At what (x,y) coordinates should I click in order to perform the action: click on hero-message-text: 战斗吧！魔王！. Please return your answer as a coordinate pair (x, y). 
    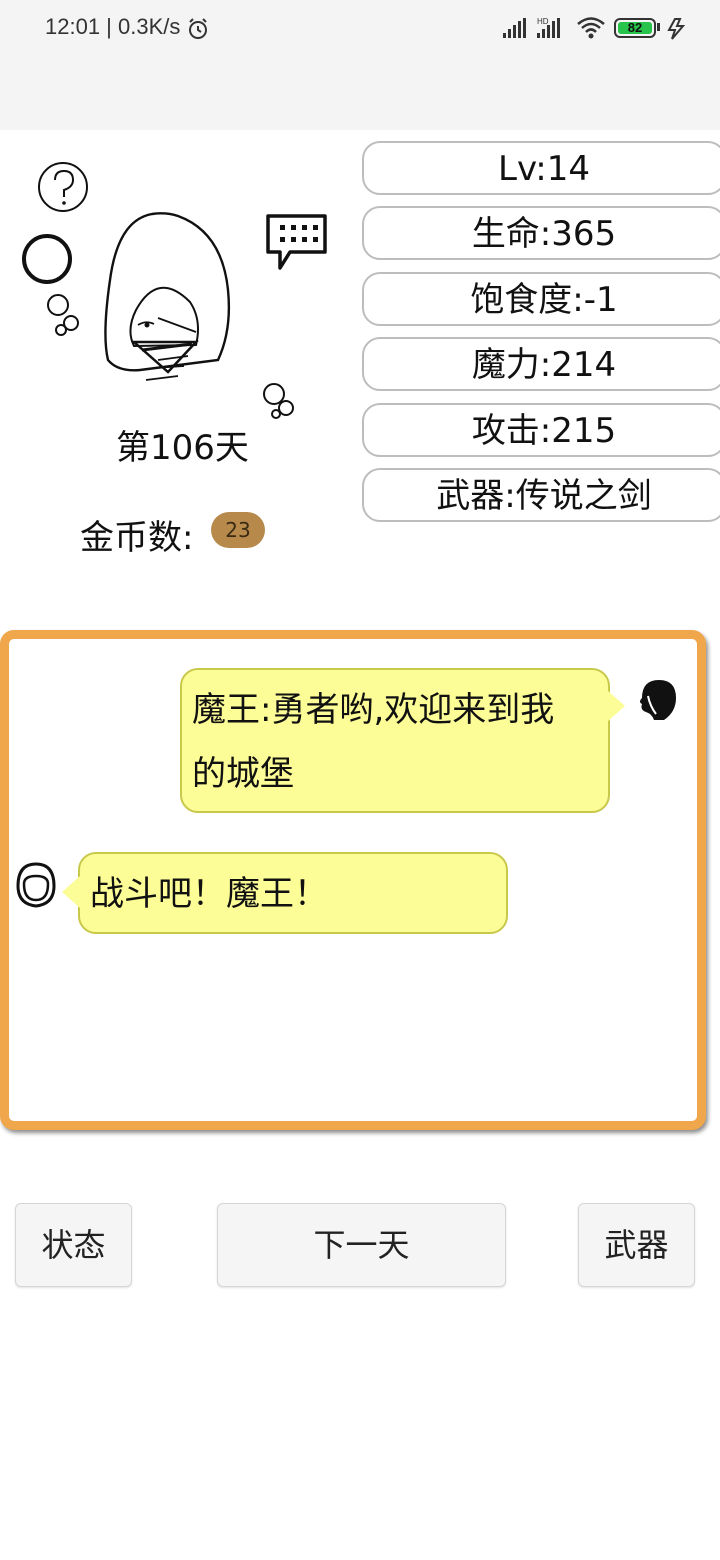
    Looking at the image, I should click on (209, 894).